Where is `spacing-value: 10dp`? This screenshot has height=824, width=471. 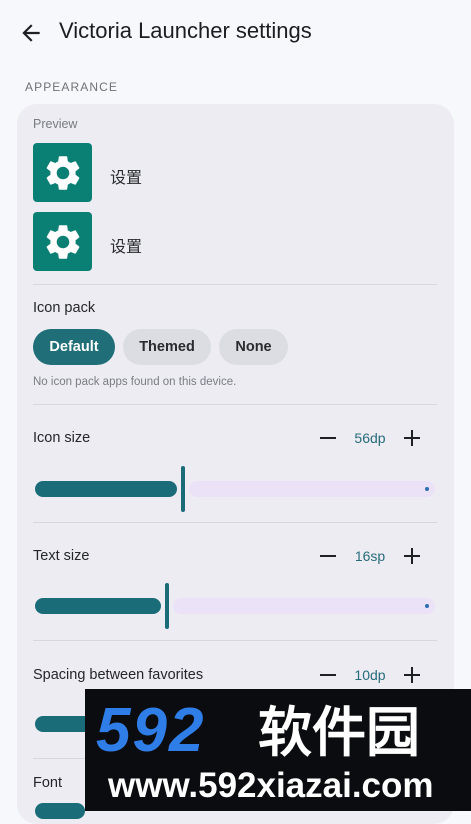 spacing-value: 10dp is located at coordinates (370, 675).